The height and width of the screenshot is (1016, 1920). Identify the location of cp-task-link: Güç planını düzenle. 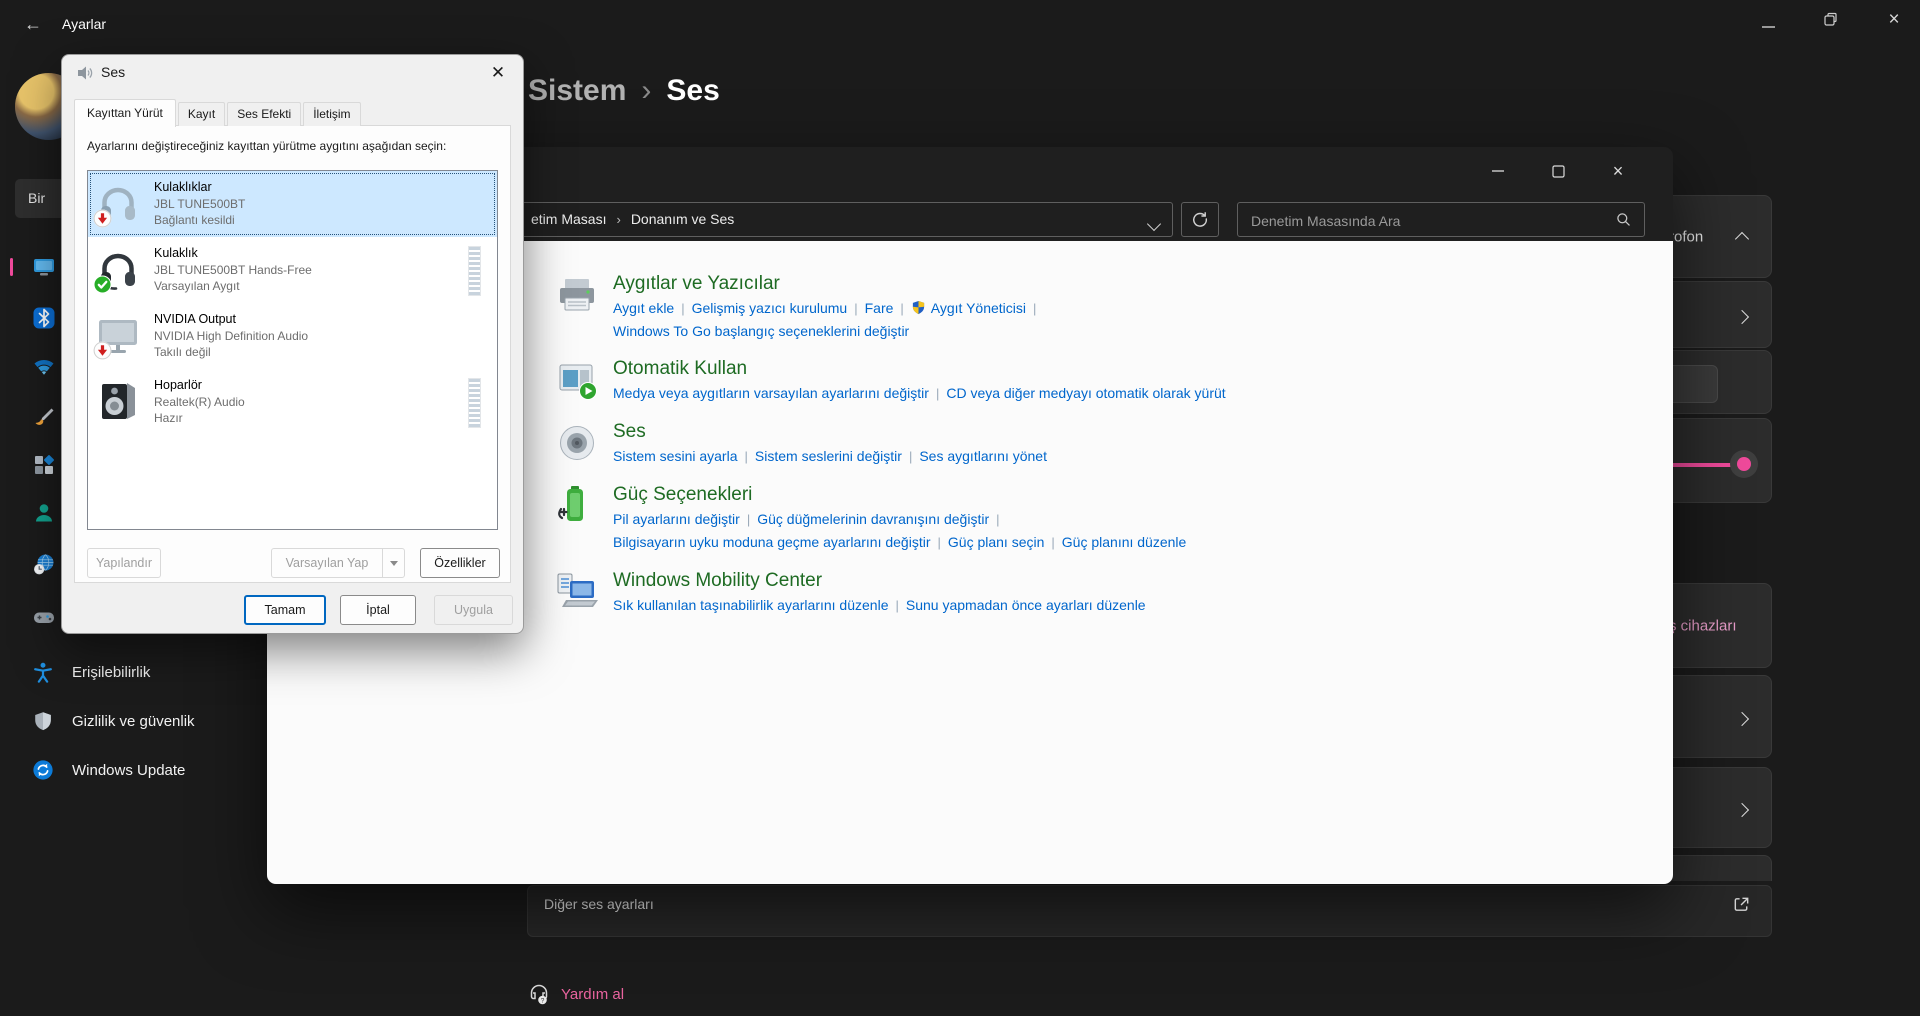
(1124, 542).